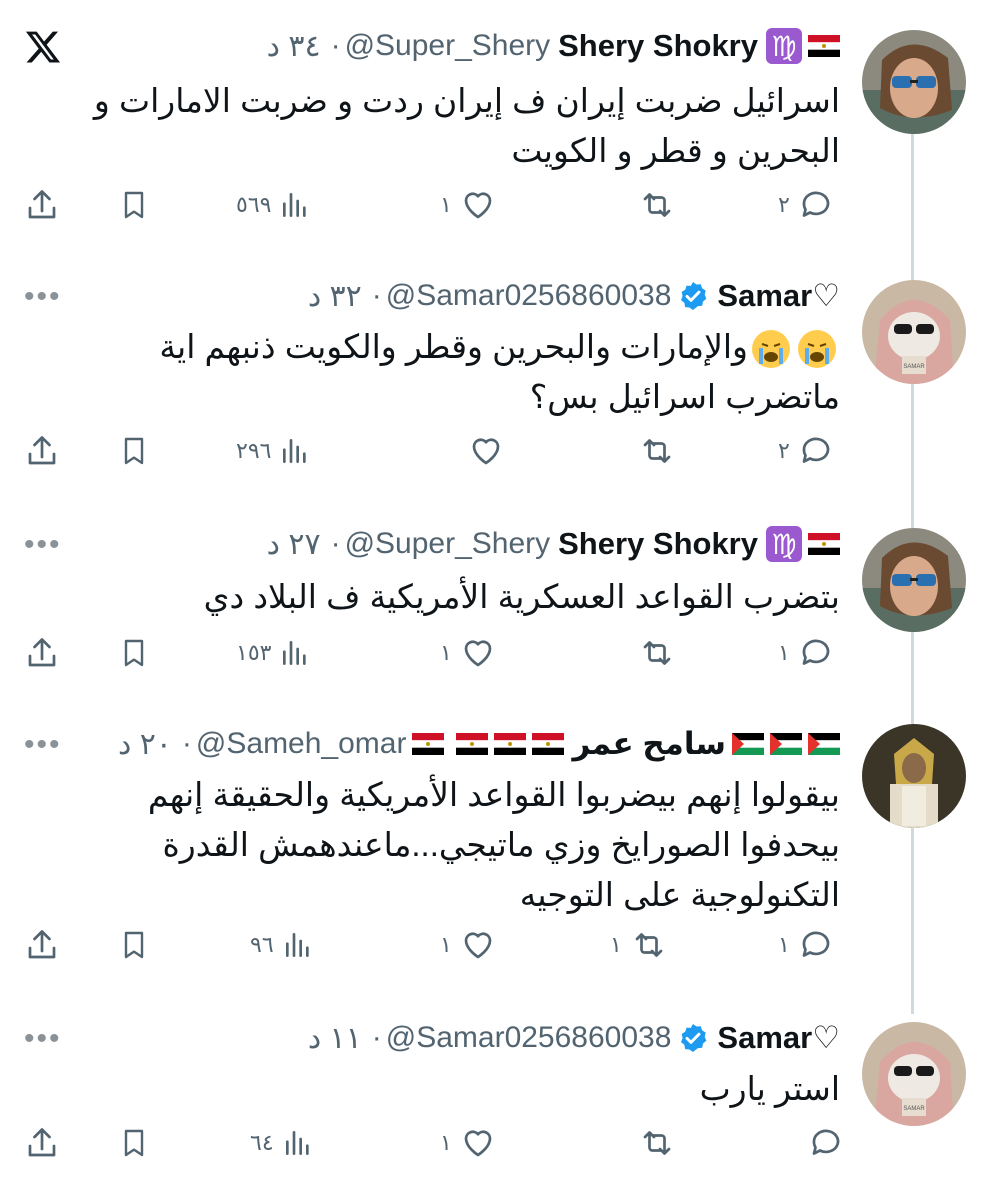  What do you see at coordinates (273, 451) in the screenshot?
I see `views-button: ٢٩٦` at bounding box center [273, 451].